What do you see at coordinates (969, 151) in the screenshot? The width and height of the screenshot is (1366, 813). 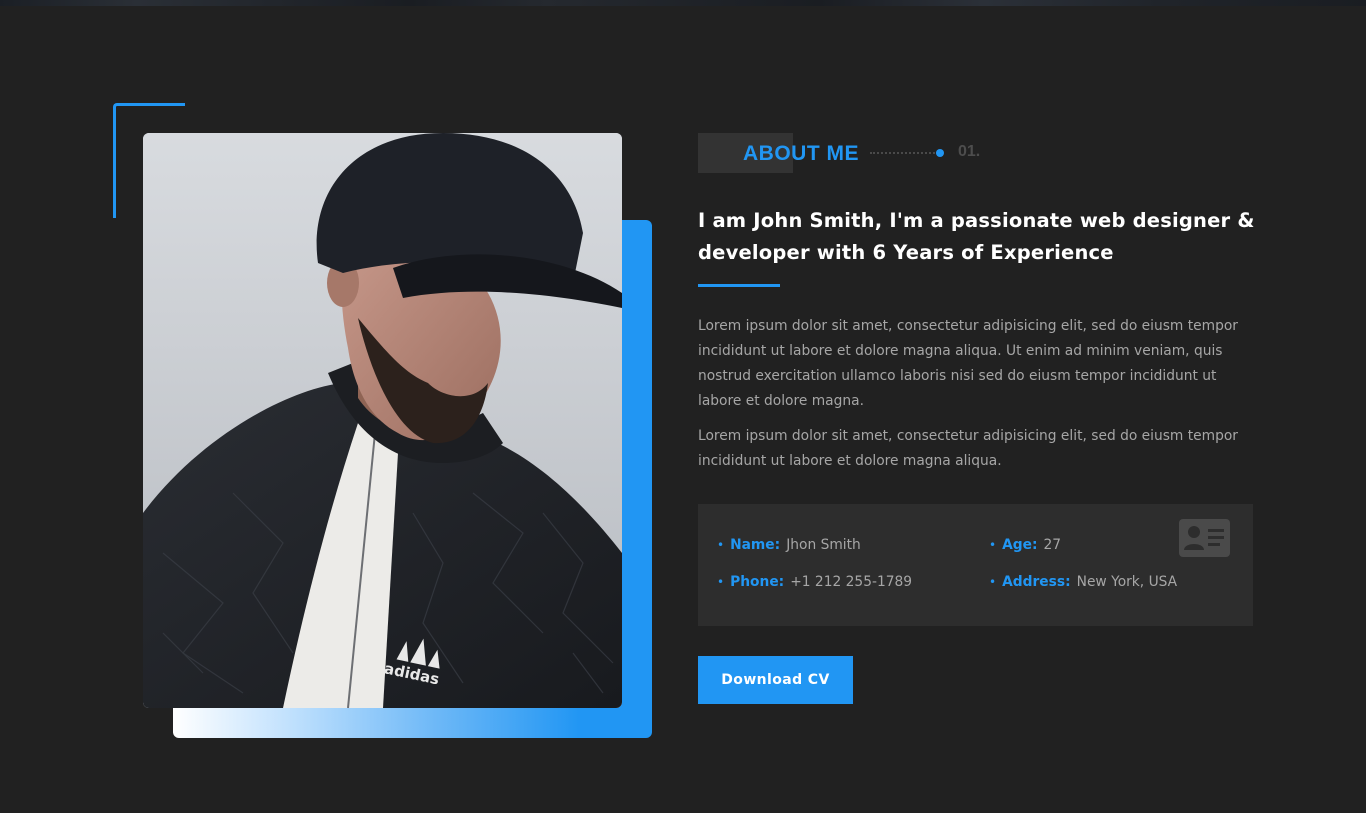 I see `section-number: 01.` at bounding box center [969, 151].